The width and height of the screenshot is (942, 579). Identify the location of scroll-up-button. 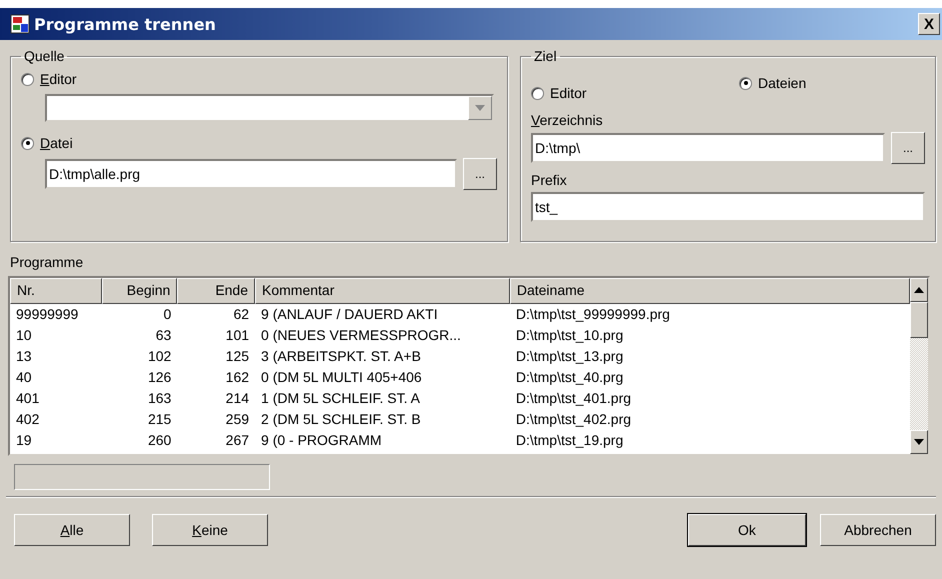
(919, 290).